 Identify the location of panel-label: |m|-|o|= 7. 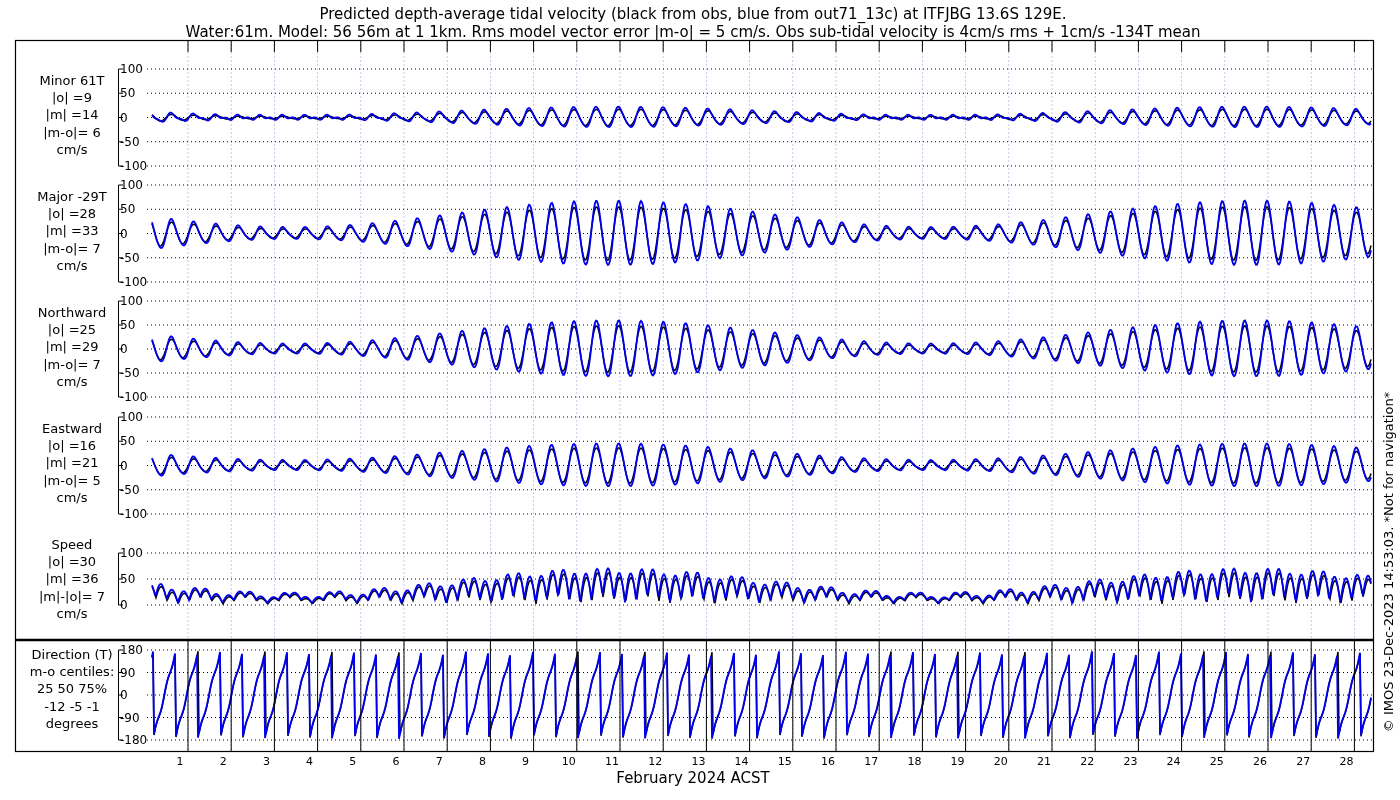
(72, 596).